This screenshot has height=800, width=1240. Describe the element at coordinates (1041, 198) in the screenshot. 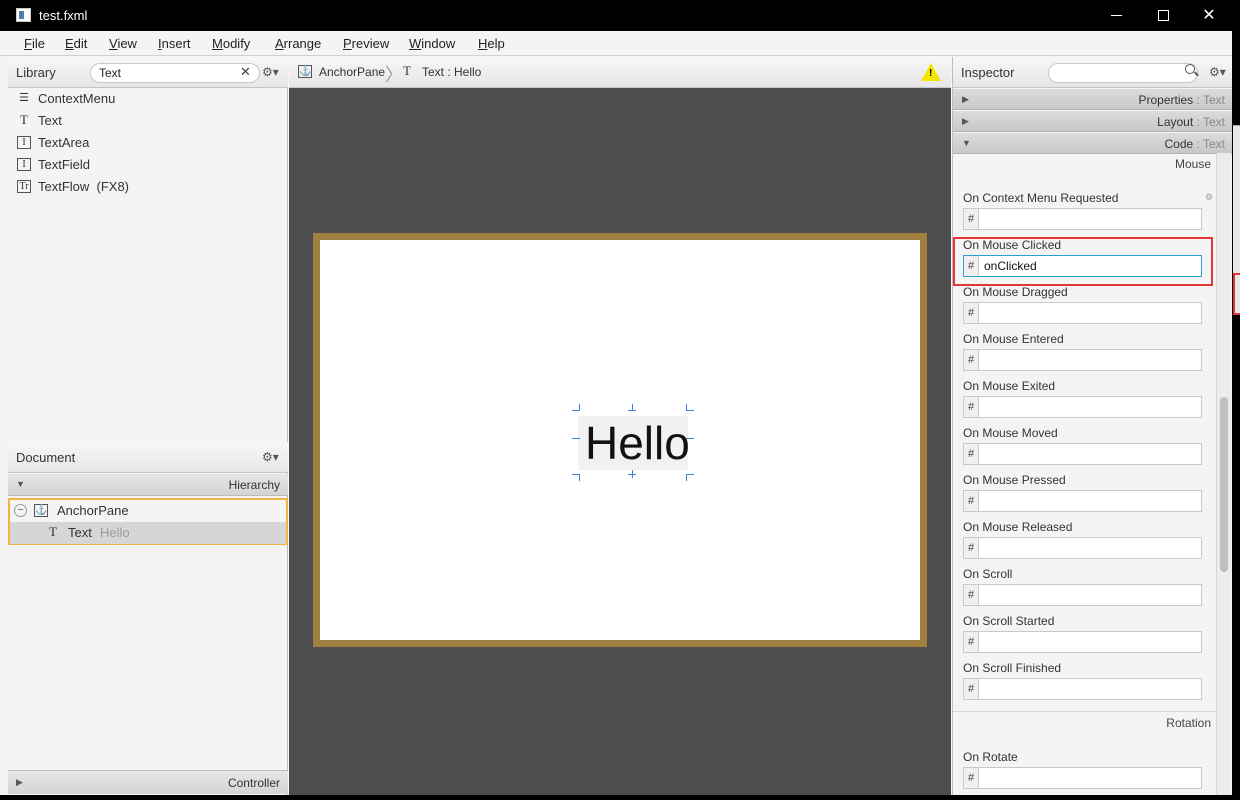

I see `field-label: On Context Menu Requested` at that location.